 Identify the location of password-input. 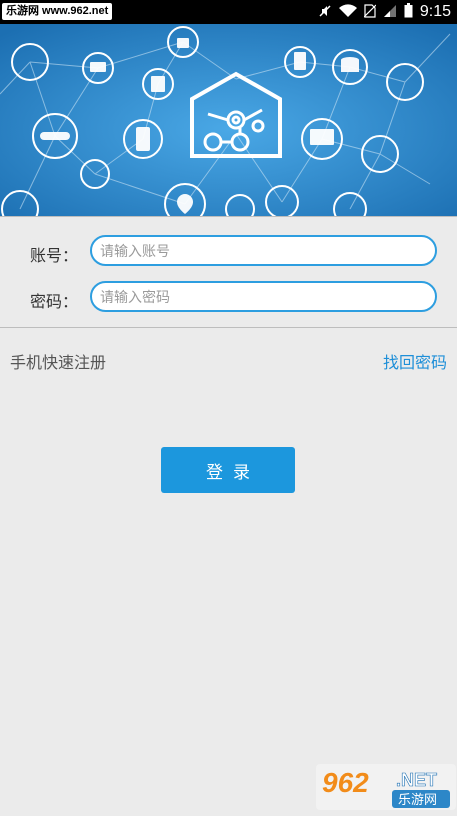
(263, 296).